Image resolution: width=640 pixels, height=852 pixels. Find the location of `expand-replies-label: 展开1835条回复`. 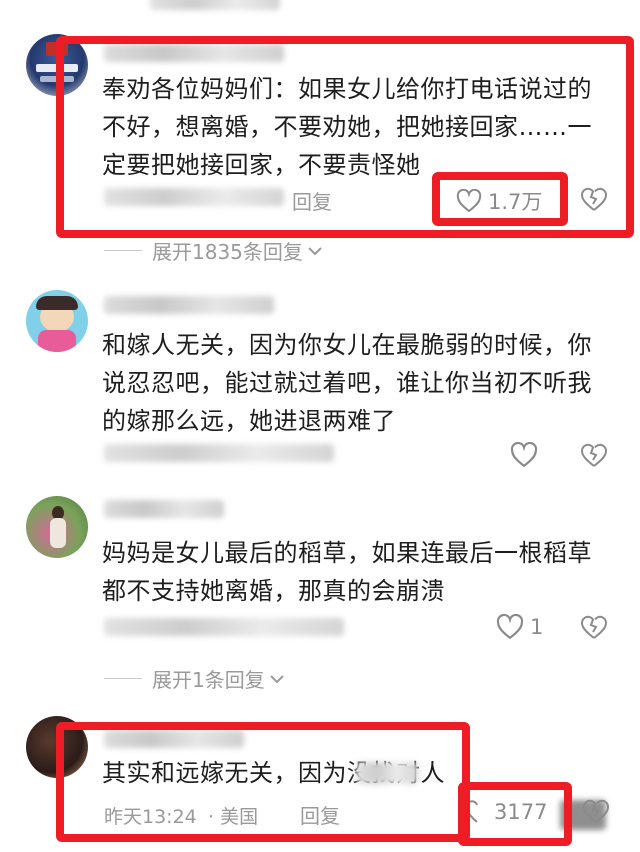

expand-replies-label: 展开1835条回复 is located at coordinates (227, 252).